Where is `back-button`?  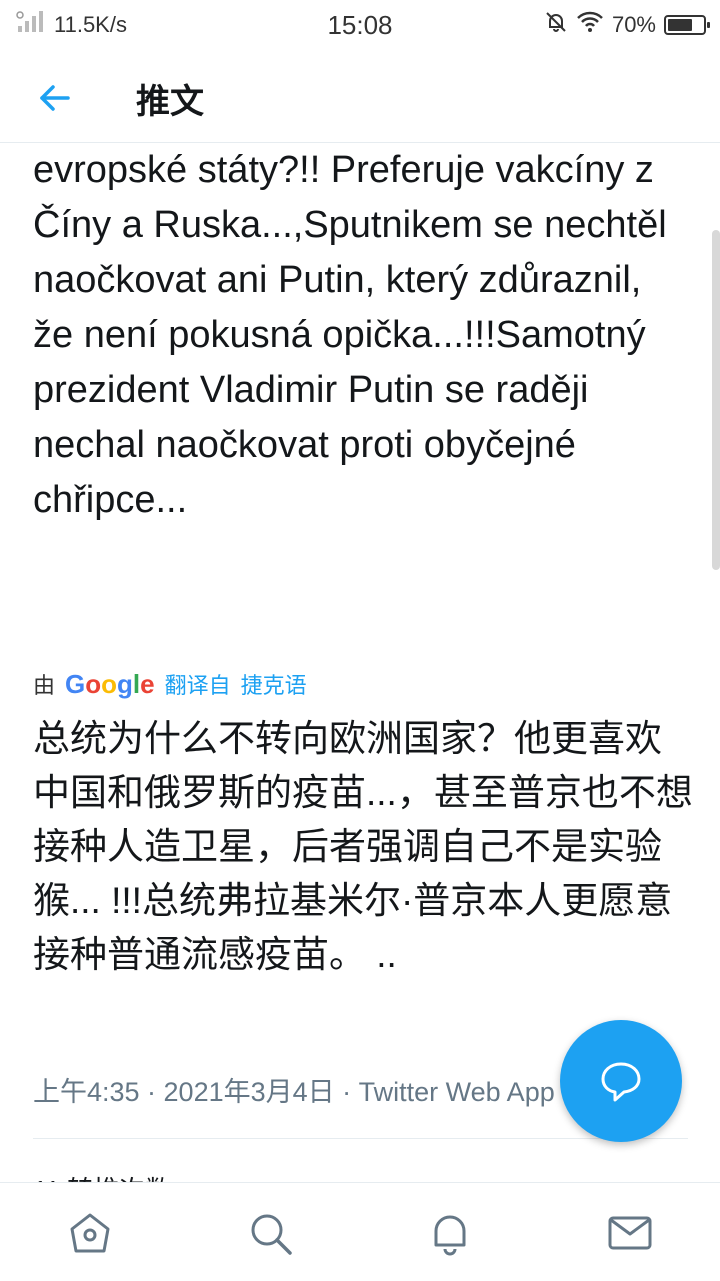
back-button is located at coordinates (54, 98).